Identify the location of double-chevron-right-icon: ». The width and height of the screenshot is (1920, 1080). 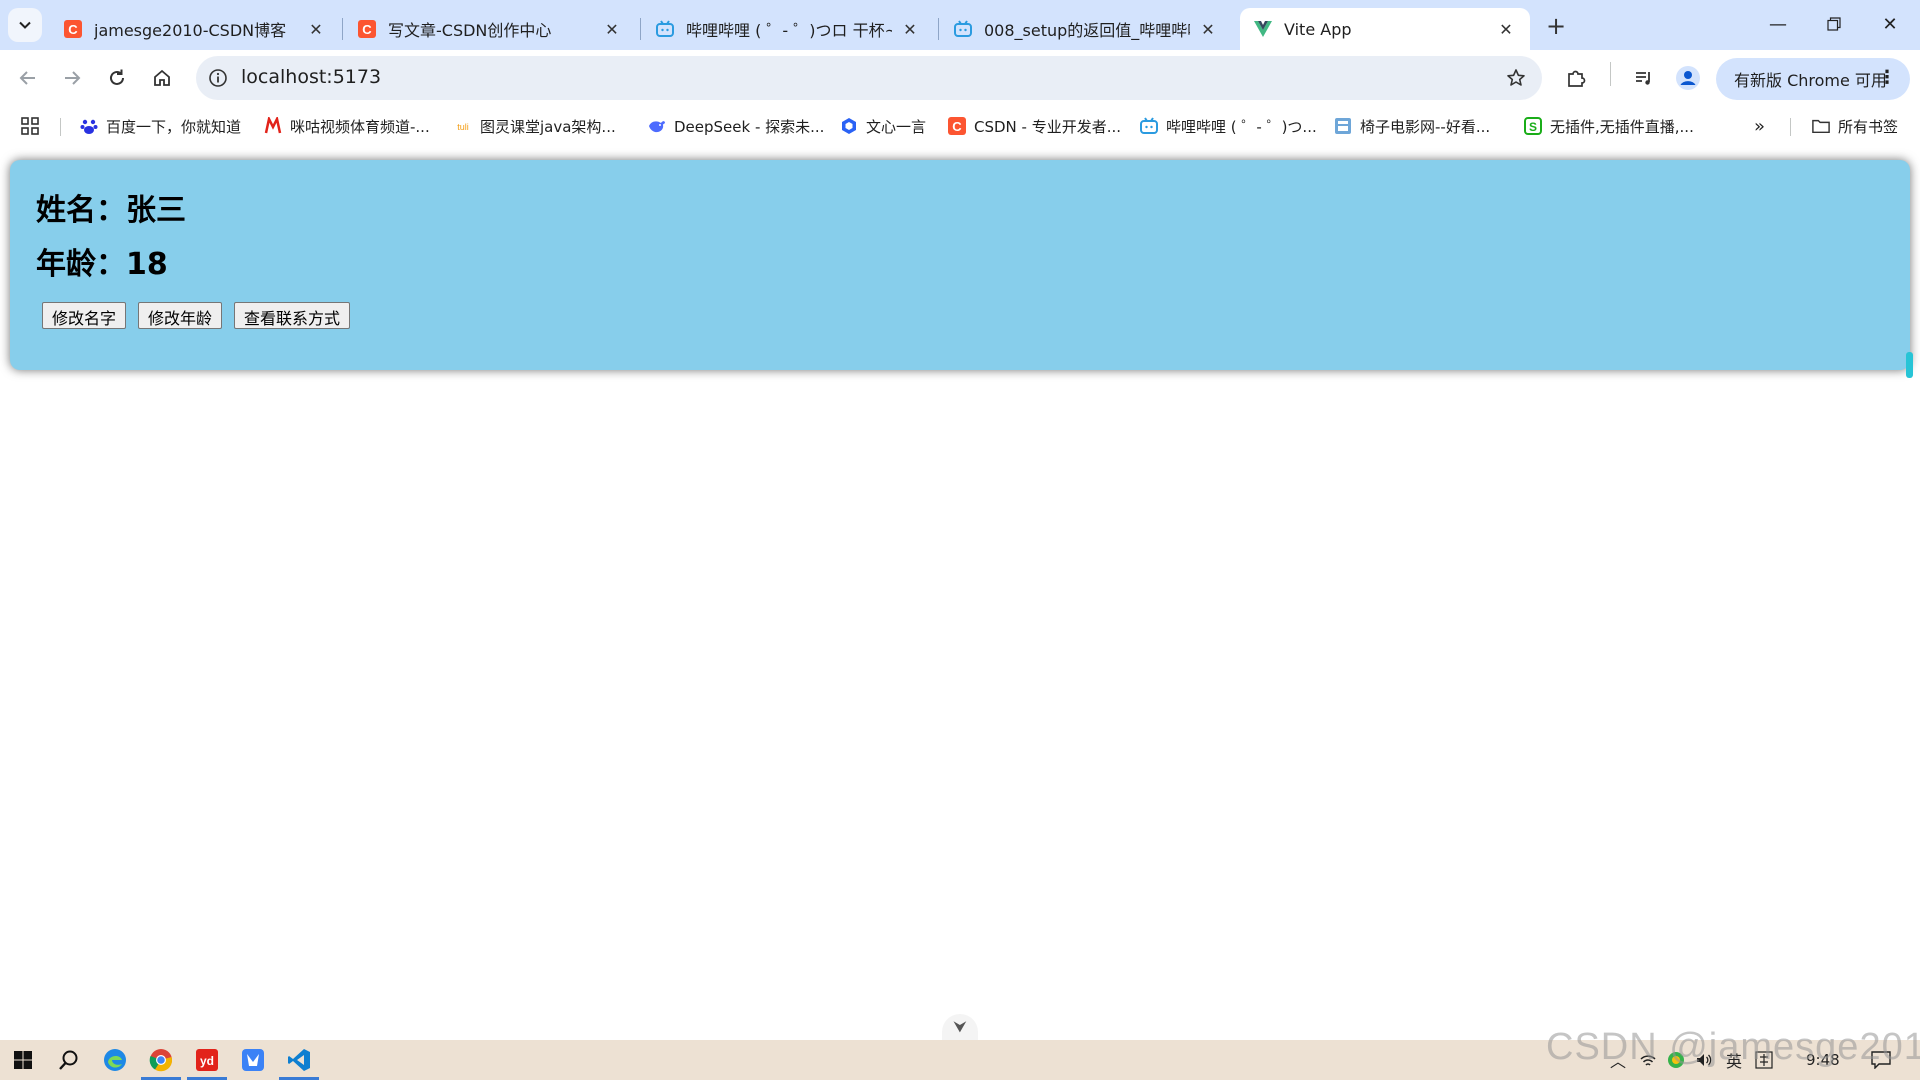
(1760, 126).